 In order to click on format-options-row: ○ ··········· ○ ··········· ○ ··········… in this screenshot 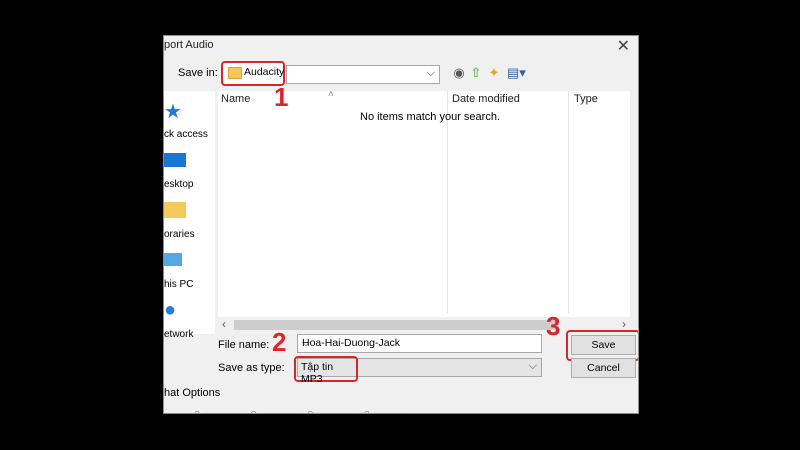, I will do `click(302, 411)`.